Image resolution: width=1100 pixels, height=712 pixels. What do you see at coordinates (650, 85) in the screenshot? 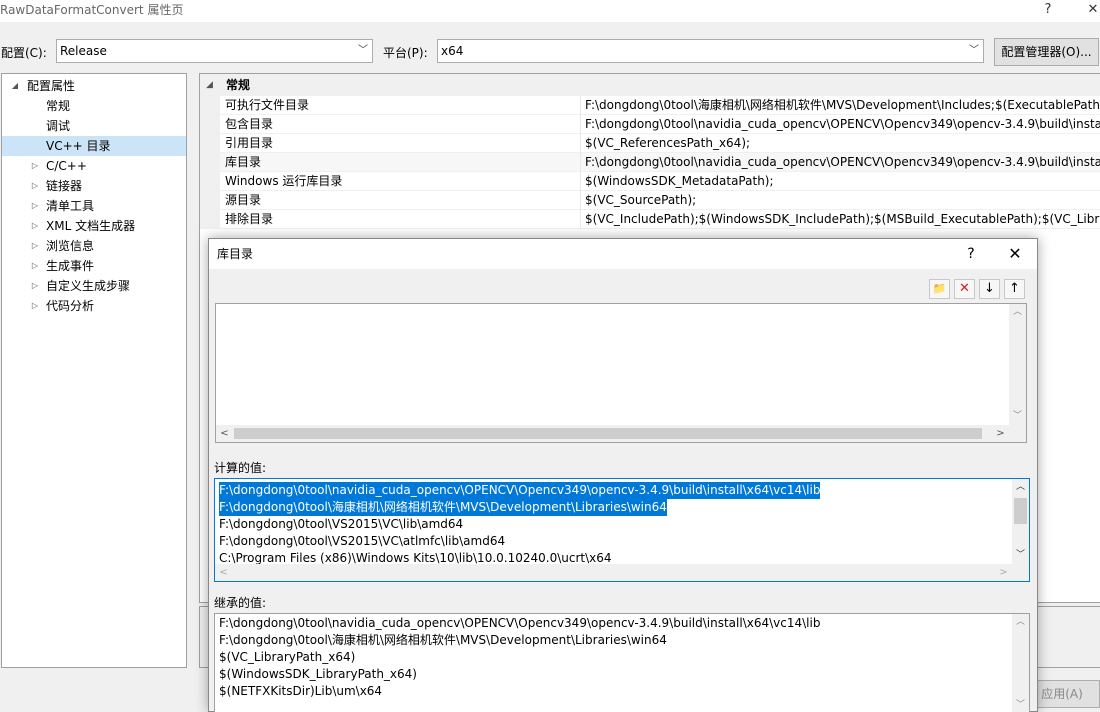
I see `grid-category-general: ◢ 常规` at bounding box center [650, 85].